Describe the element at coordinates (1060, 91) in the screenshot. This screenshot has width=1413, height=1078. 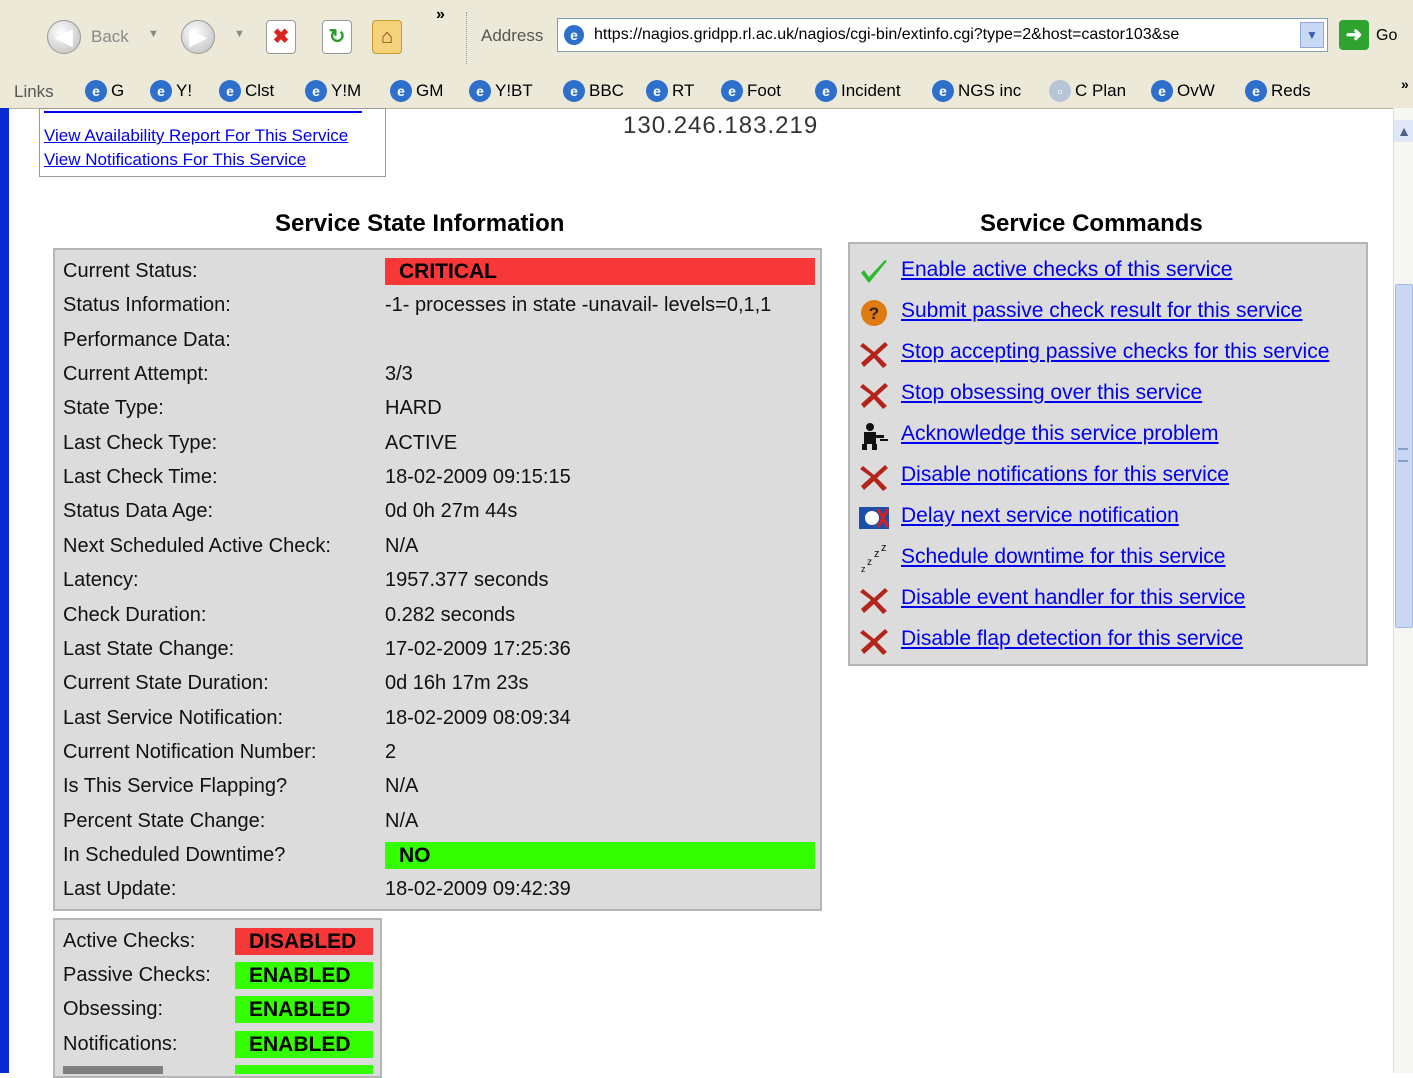
I see `document-icon: ▫` at that location.